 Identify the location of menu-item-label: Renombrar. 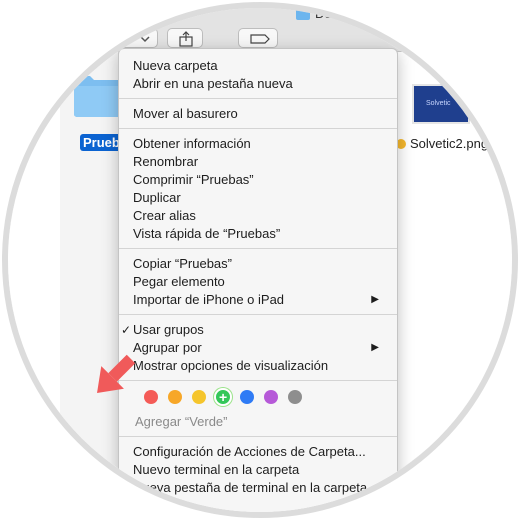
(166, 161).